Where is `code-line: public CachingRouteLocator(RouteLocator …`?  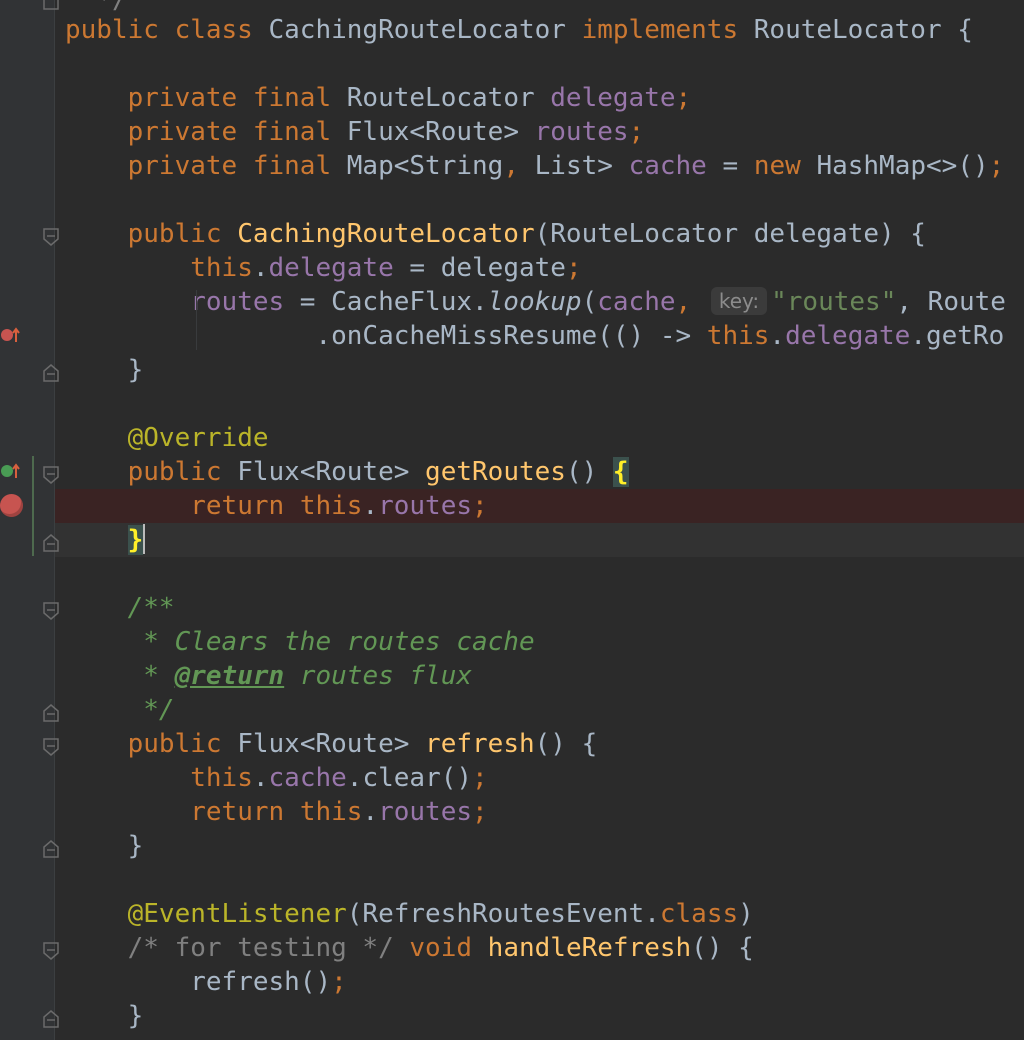
code-line: public CachingRouteLocator(RouteLocator … is located at coordinates (539, 234).